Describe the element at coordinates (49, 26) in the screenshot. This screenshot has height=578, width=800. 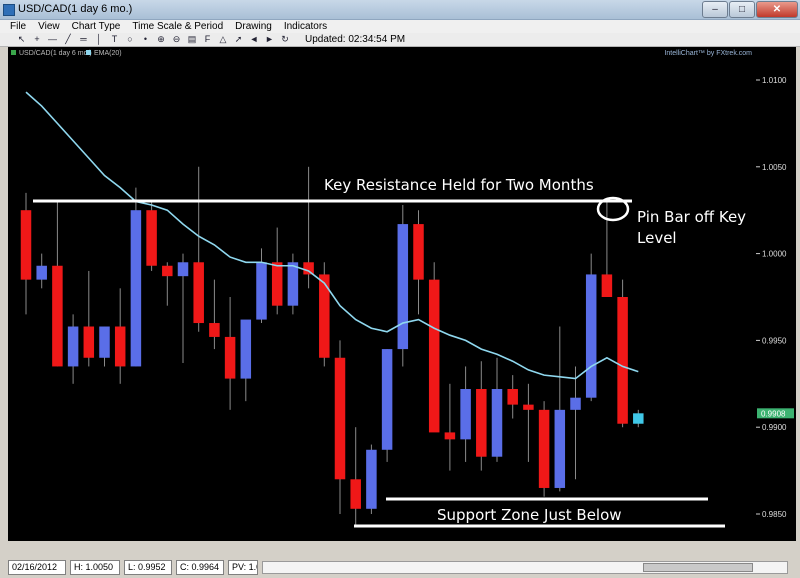
I see `menu-view: View` at that location.